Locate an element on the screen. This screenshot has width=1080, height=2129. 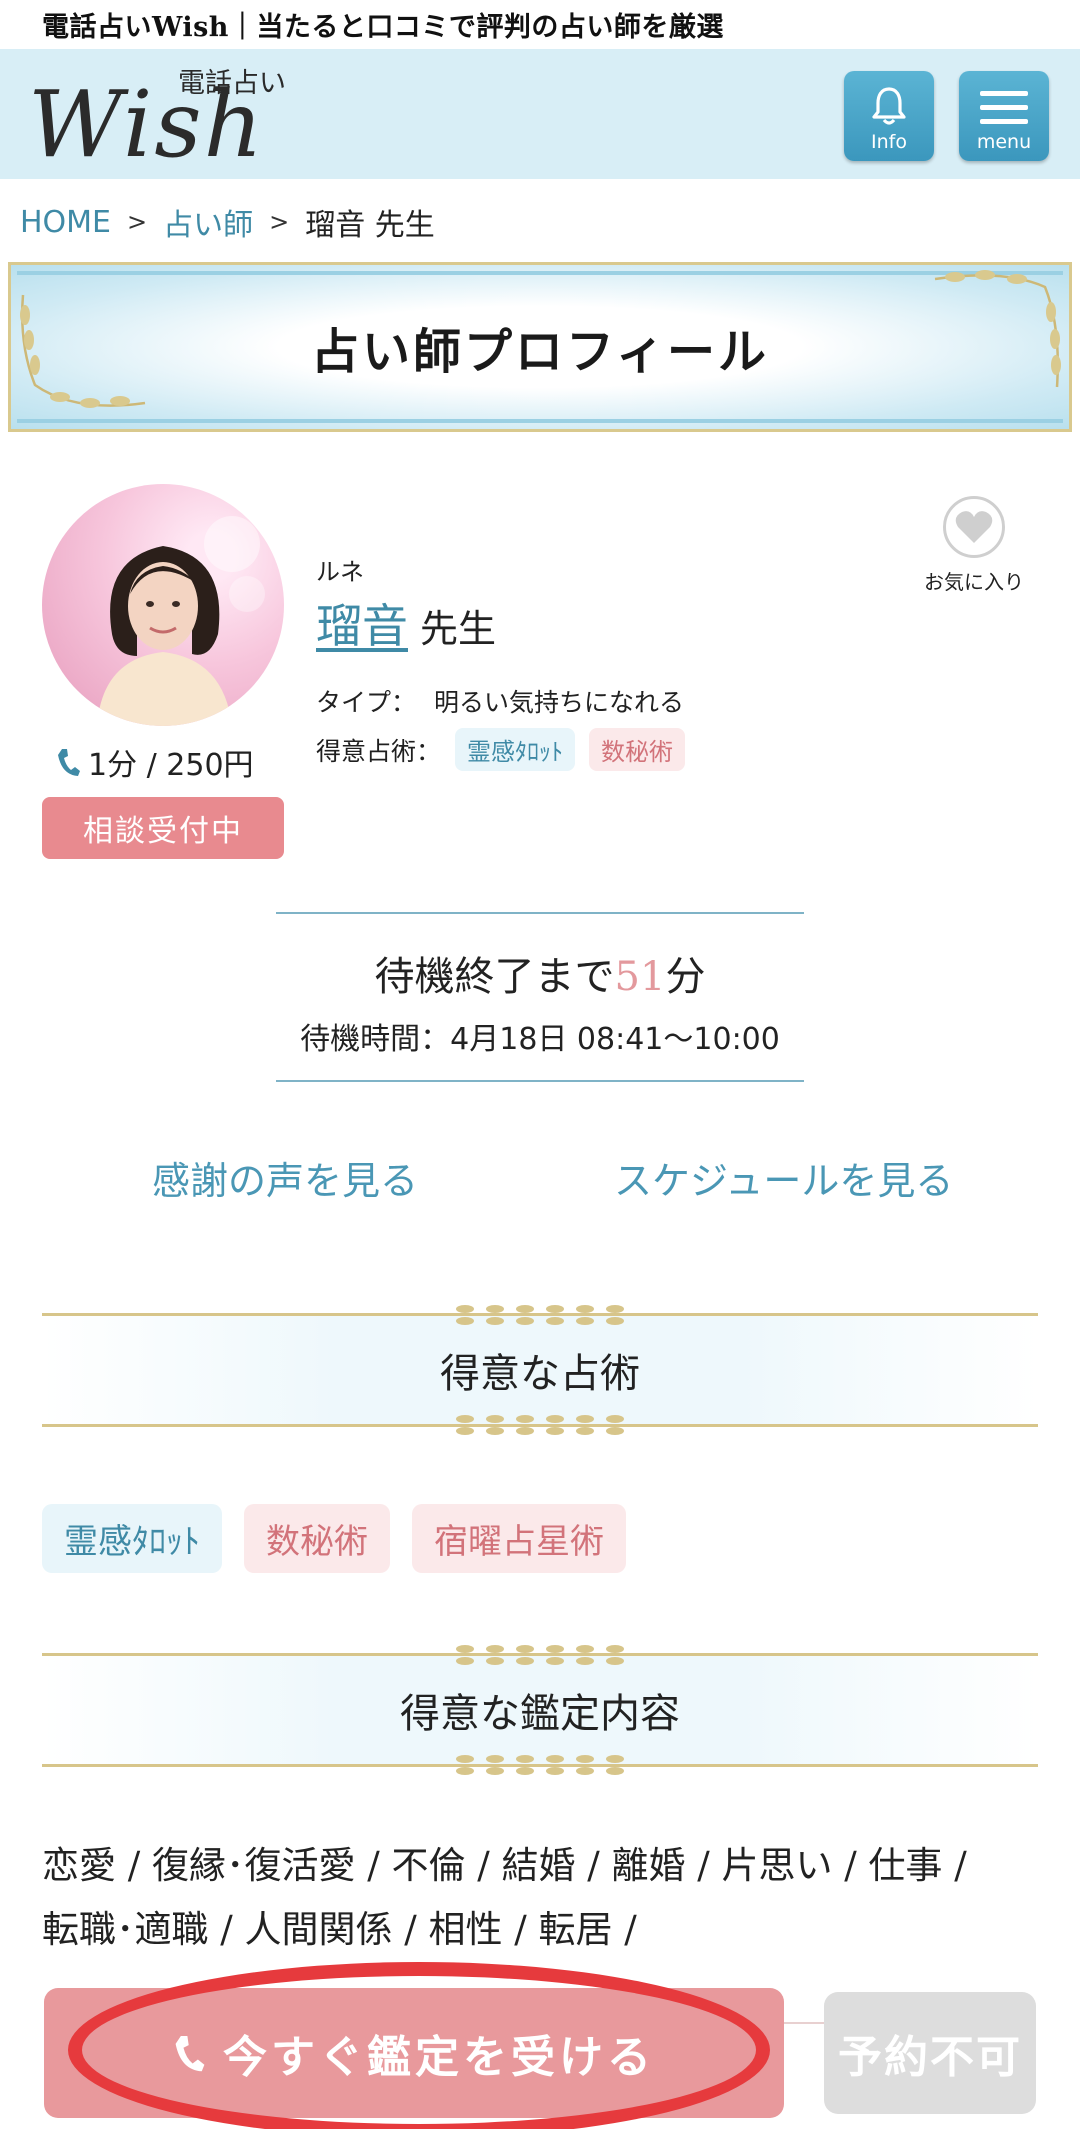
menu-label: menu is located at coordinates (1004, 142).